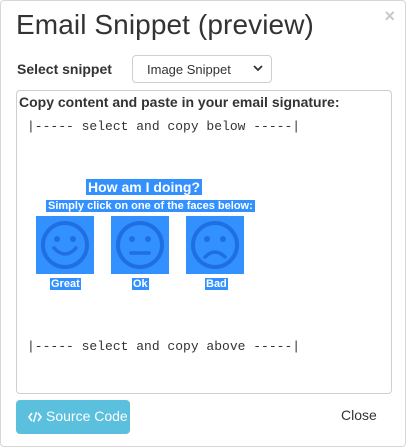 This screenshot has height=447, width=406. What do you see at coordinates (64, 69) in the screenshot?
I see `select-snippet-label: Select snippet` at bounding box center [64, 69].